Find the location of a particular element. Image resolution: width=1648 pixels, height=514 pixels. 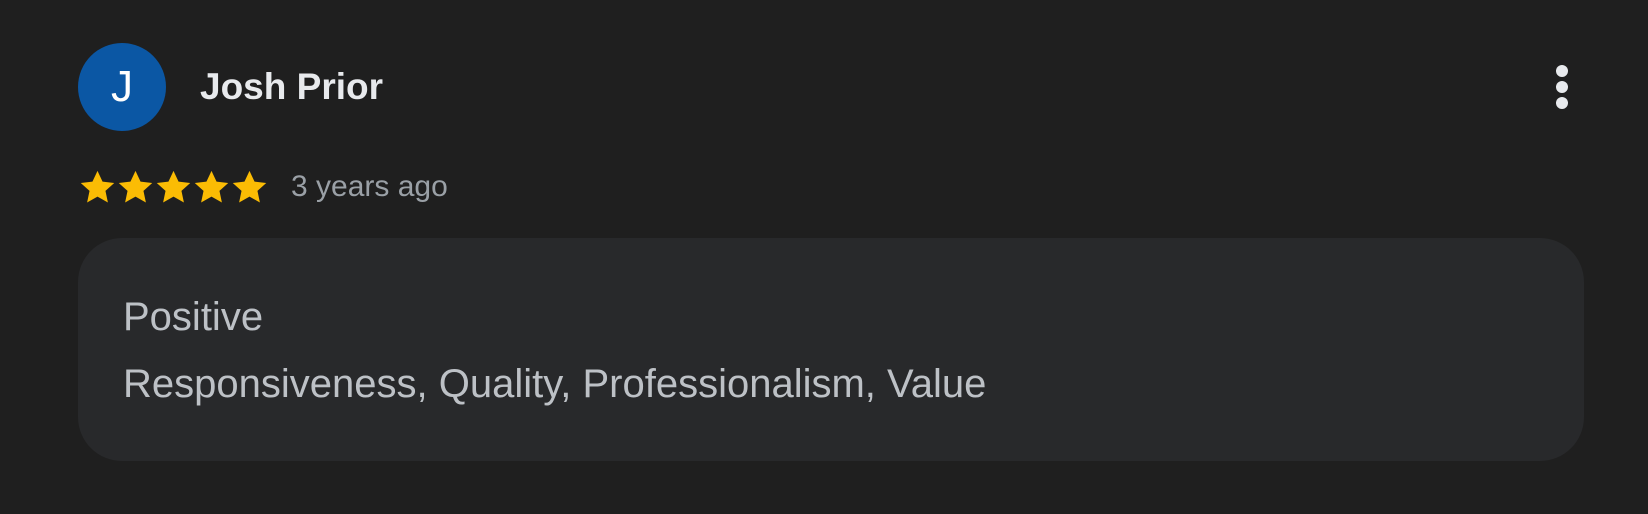

review-time: 3 years ago is located at coordinates (369, 186).